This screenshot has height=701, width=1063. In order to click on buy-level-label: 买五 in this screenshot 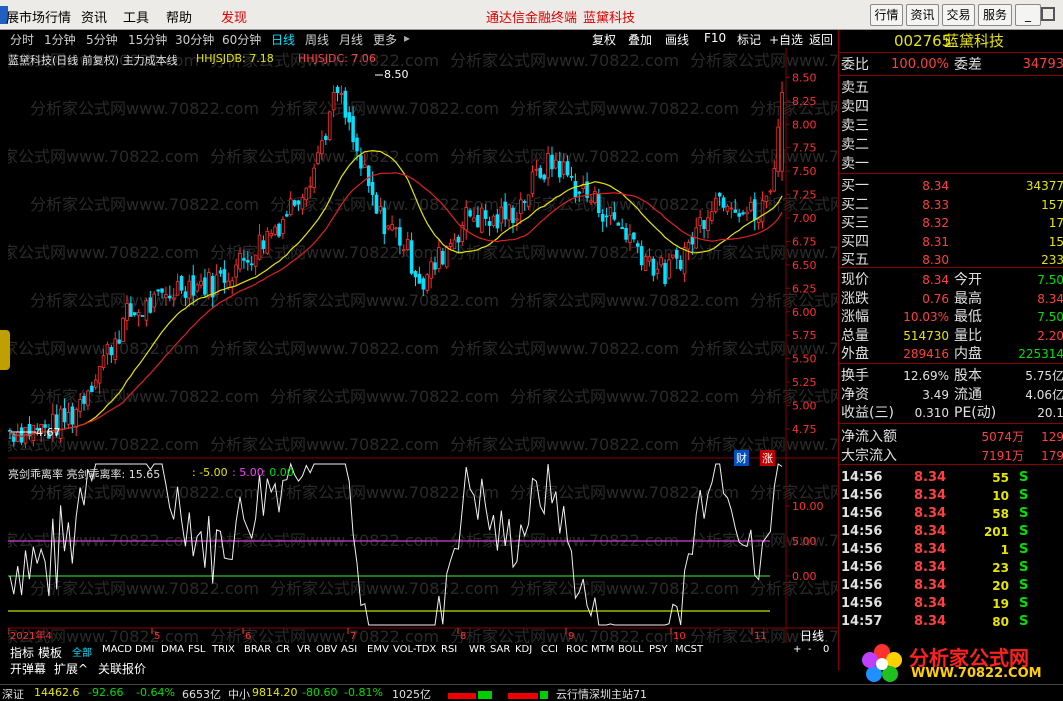, I will do `click(855, 260)`.